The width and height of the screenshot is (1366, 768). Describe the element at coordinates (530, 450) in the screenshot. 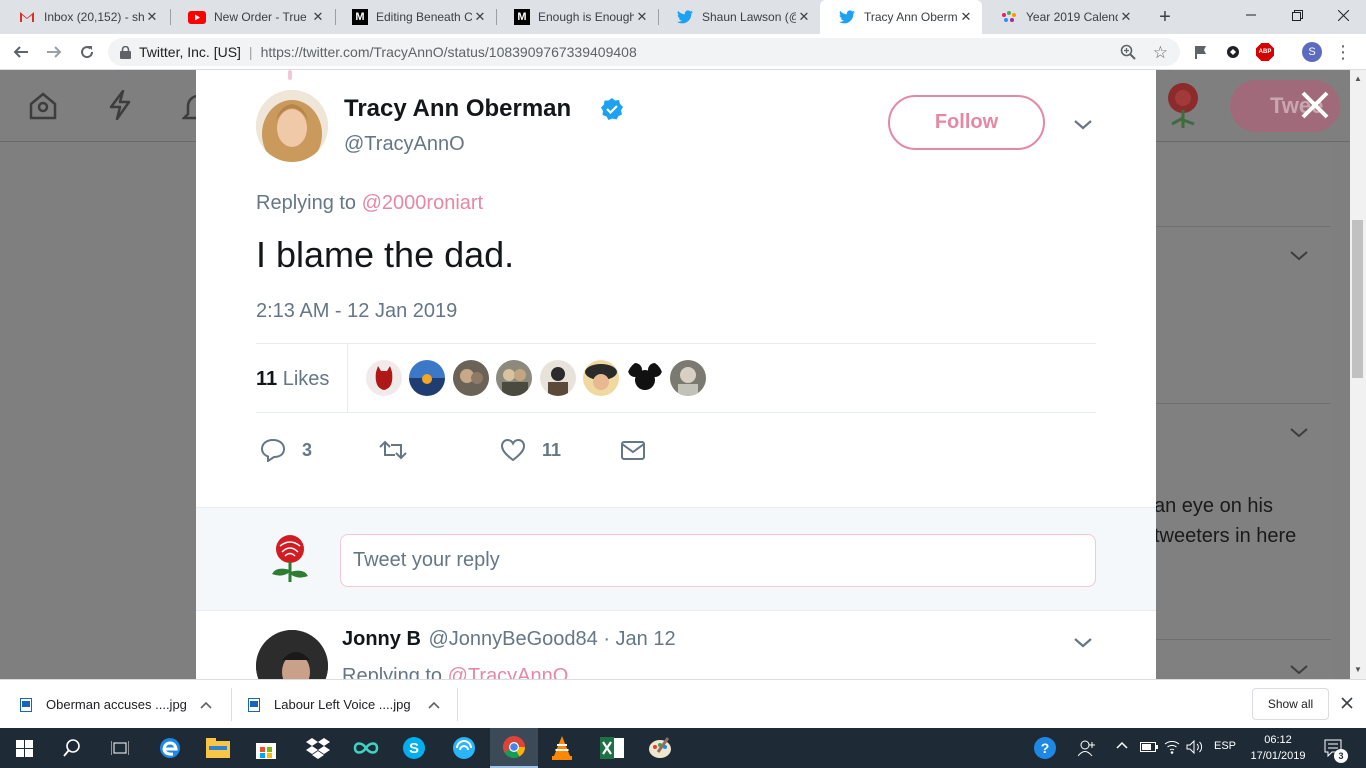

I see `like-action: 11` at that location.